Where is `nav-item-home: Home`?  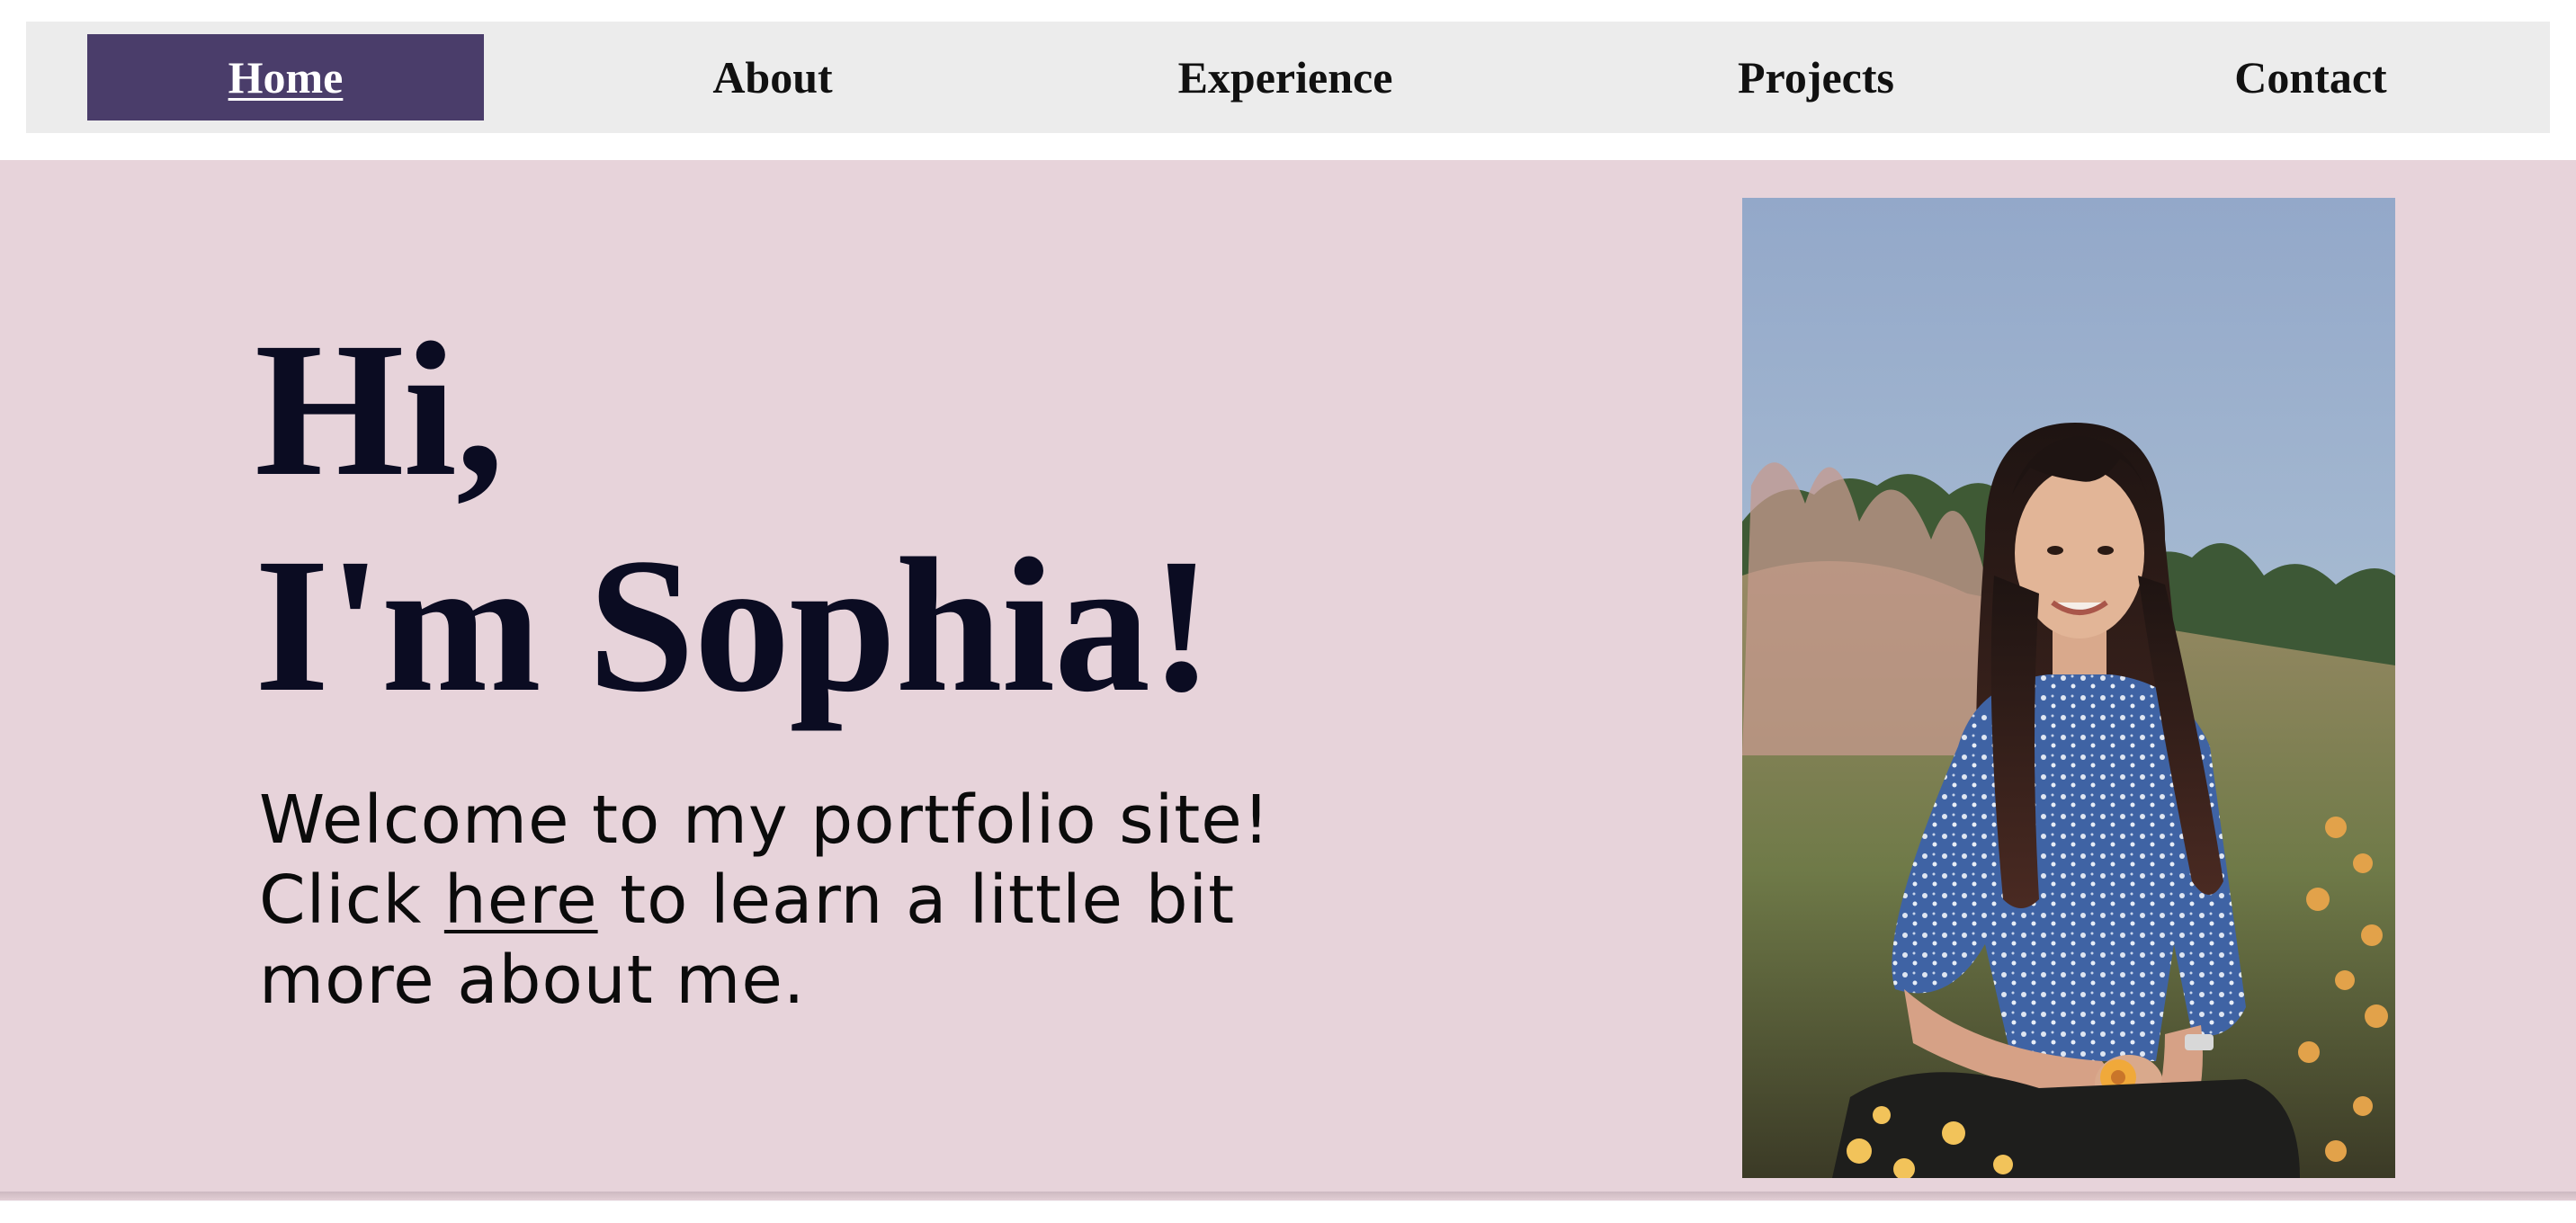 nav-item-home: Home is located at coordinates (285, 77).